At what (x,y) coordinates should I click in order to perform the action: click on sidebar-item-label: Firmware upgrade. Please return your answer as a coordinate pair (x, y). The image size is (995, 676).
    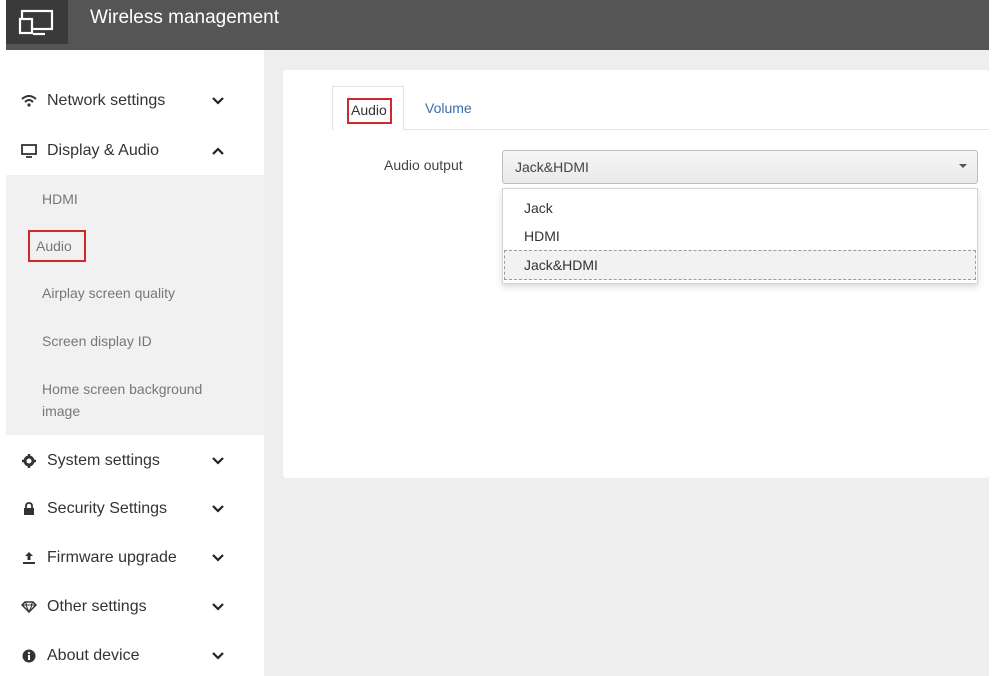
    Looking at the image, I should click on (112, 557).